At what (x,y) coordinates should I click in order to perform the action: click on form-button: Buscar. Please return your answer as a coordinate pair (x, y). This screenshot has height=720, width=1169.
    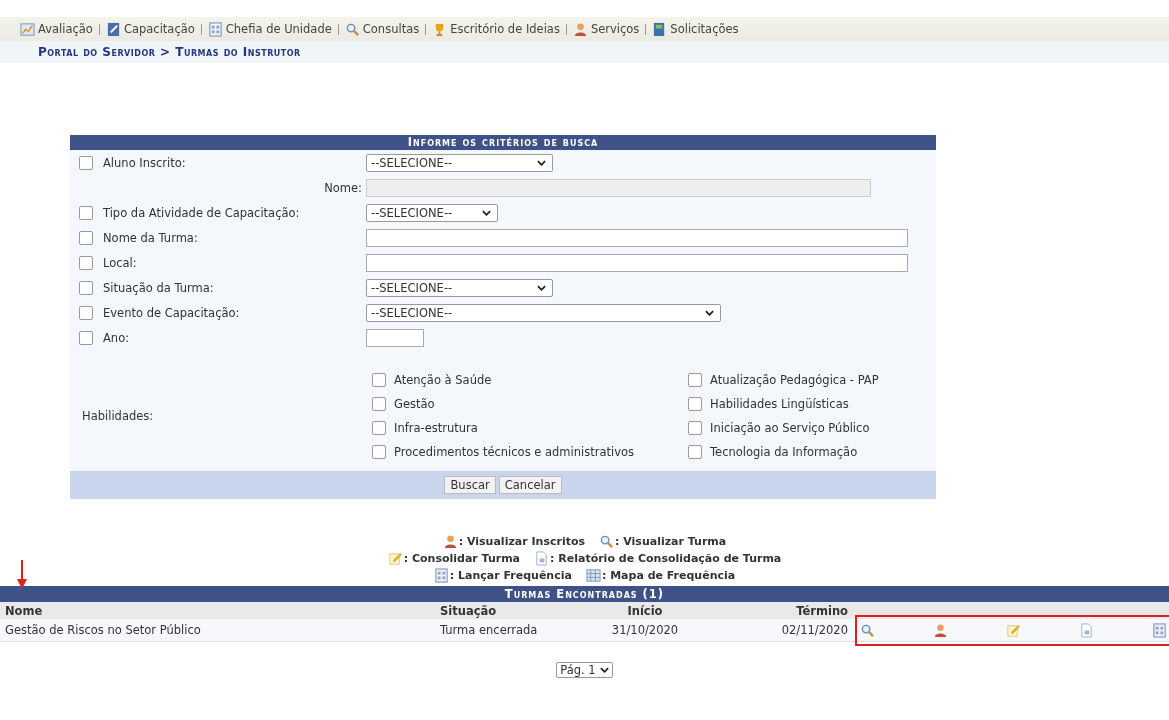
    Looking at the image, I should click on (470, 485).